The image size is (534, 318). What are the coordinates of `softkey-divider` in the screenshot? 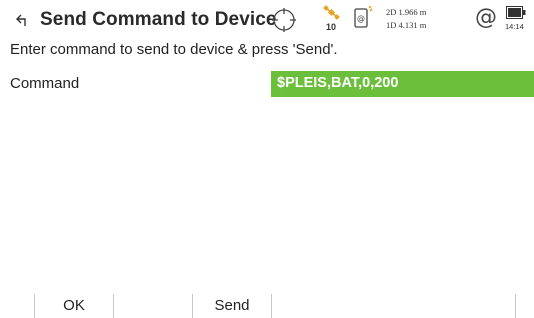 It's located at (515, 306).